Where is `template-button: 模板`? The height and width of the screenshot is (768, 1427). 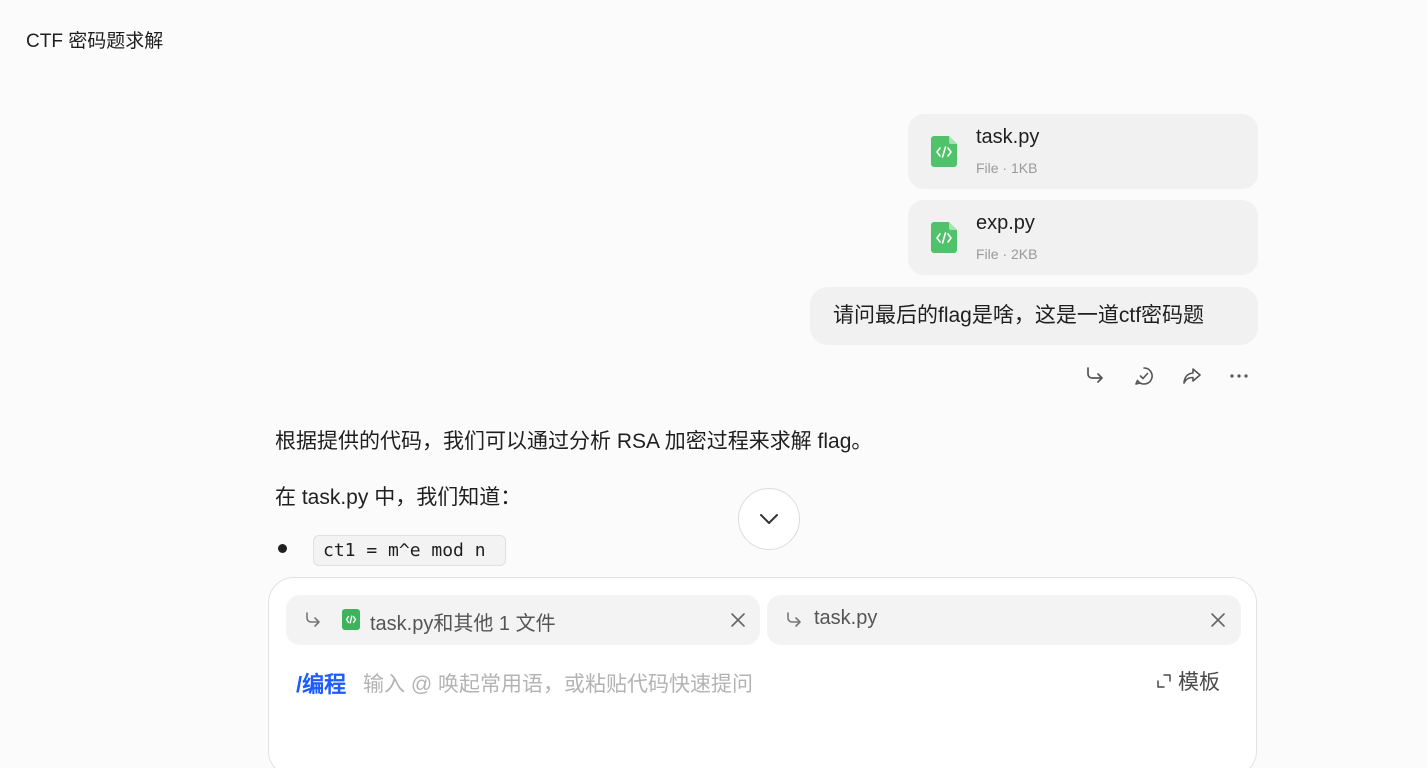 template-button: 模板 is located at coordinates (1188, 681).